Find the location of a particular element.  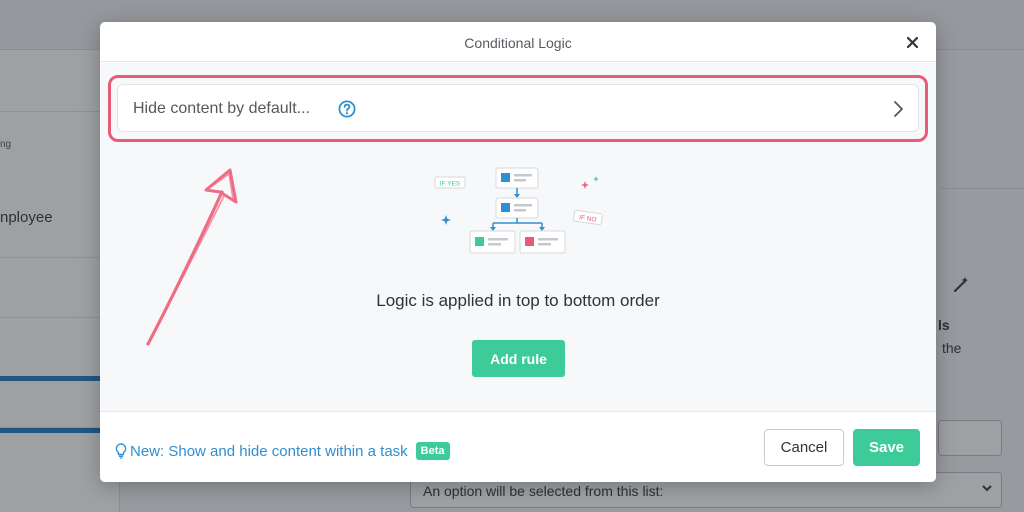

close-icon is located at coordinates (912, 42).